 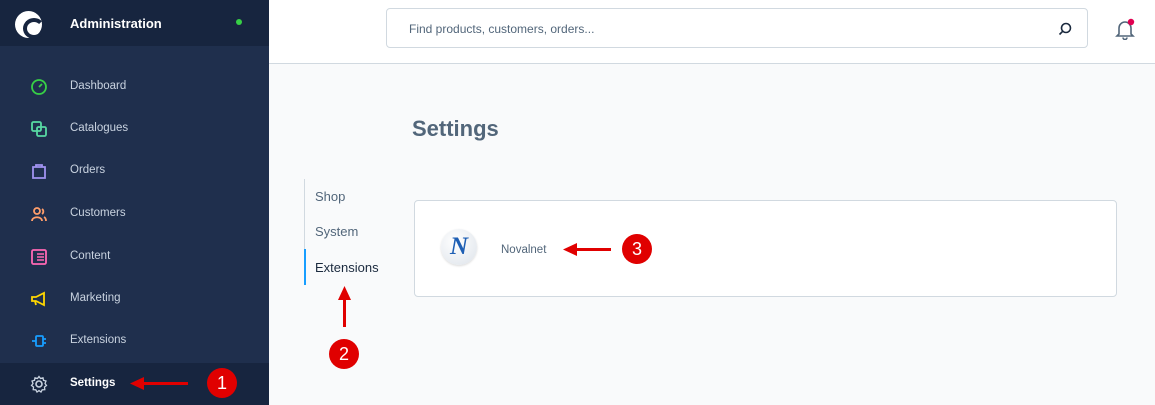 I want to click on submenu-item-extensions: Extensions, so click(x=347, y=267).